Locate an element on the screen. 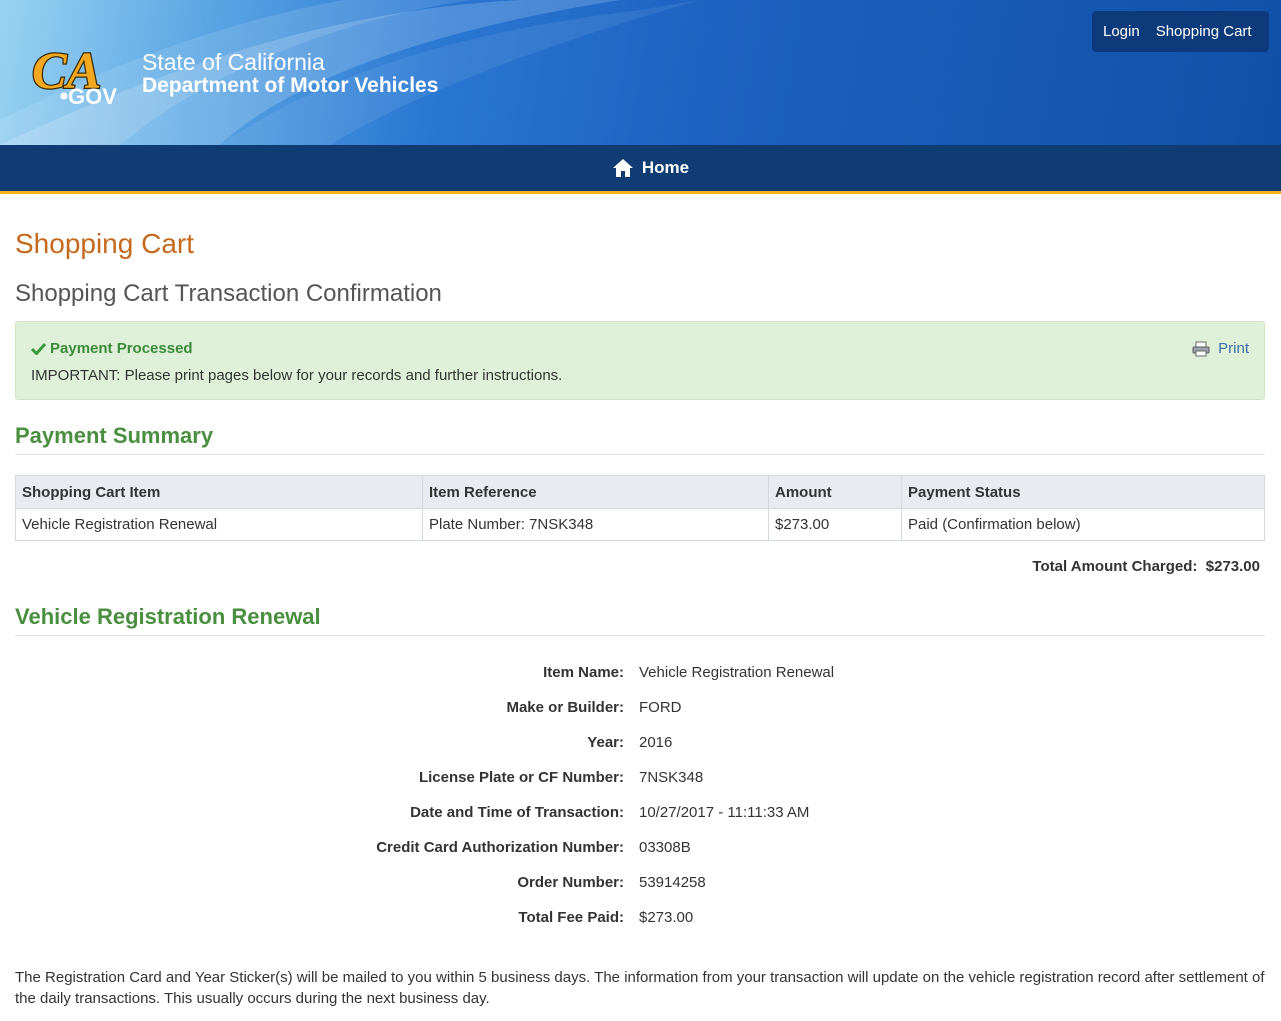 This screenshot has height=1021, width=1281. detail-value: 7NSK348 is located at coordinates (671, 777).